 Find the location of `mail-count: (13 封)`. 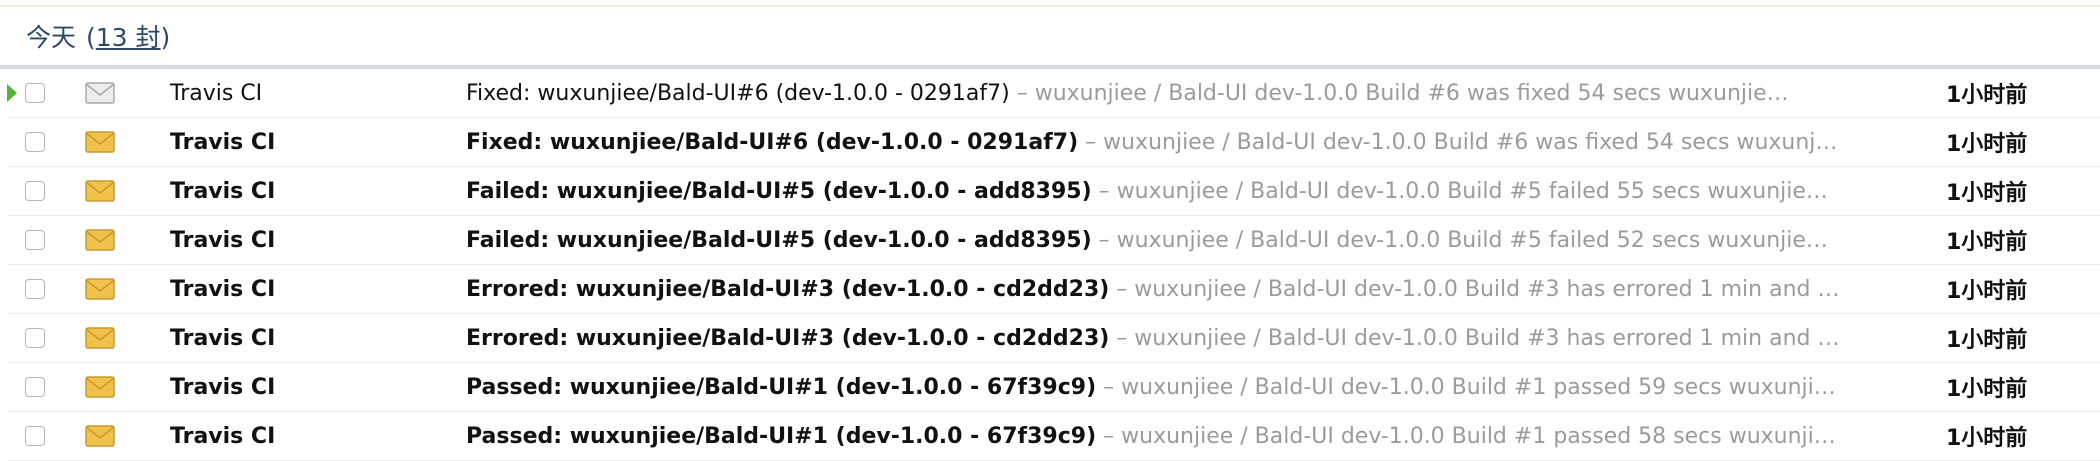

mail-count: (13 封) is located at coordinates (128, 36).